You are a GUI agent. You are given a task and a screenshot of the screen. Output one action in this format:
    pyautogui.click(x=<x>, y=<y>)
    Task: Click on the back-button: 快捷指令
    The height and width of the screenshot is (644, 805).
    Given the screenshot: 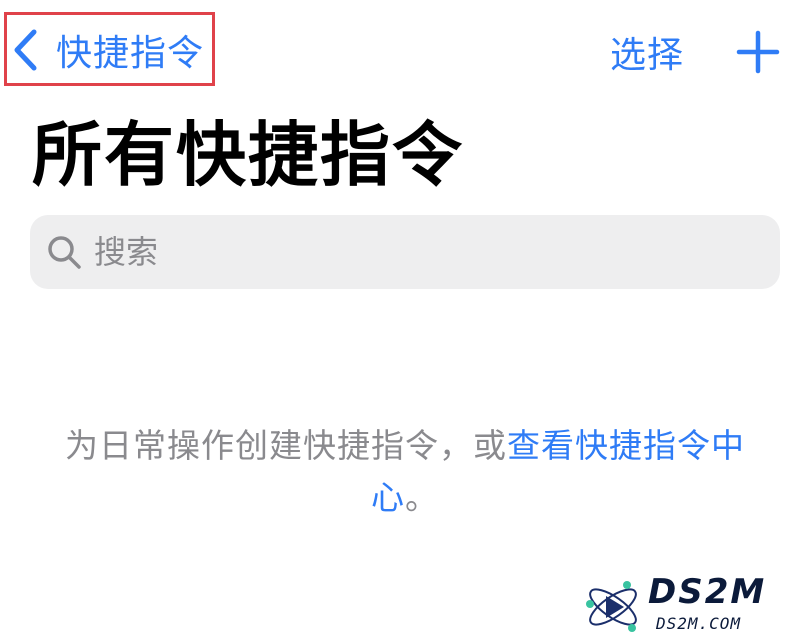 What is the action you would take?
    pyautogui.click(x=108, y=50)
    